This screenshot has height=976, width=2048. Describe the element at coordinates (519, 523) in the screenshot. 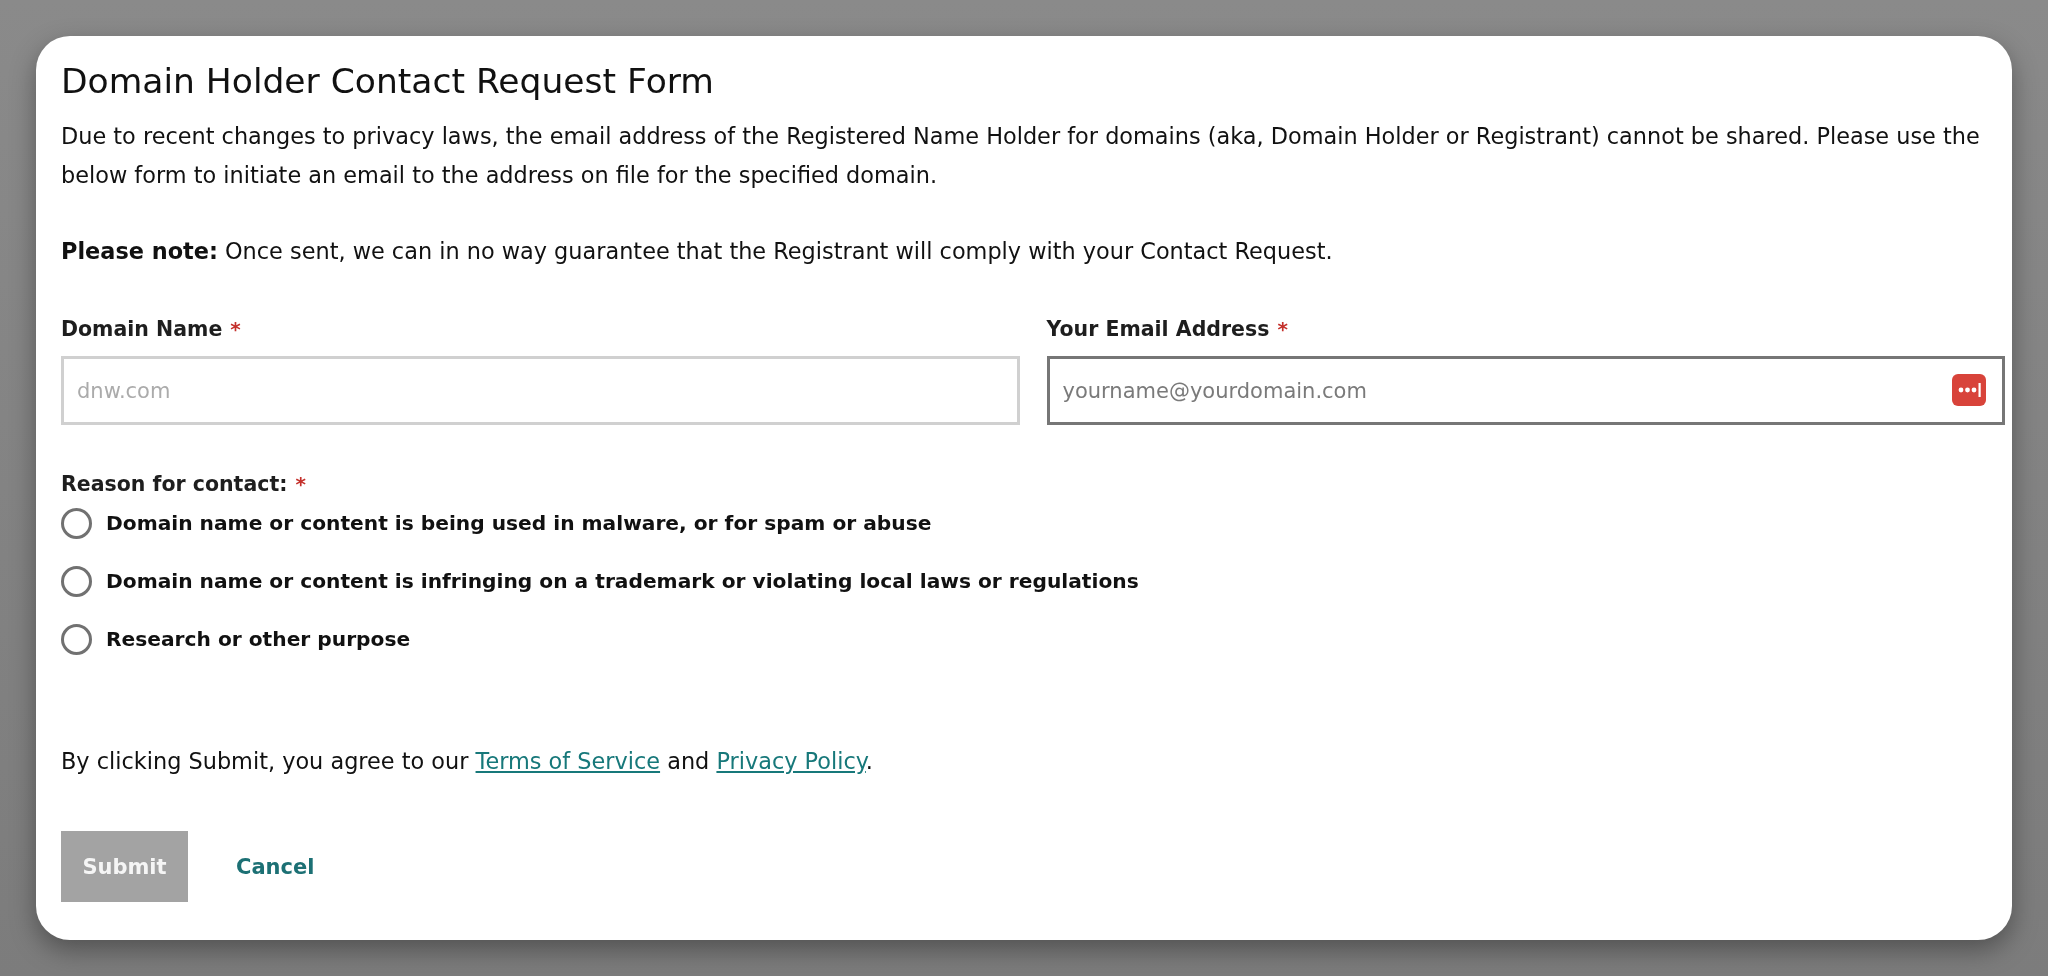

I see `option-label: Domain name or content is being used in malware, or for spam or abuse` at that location.